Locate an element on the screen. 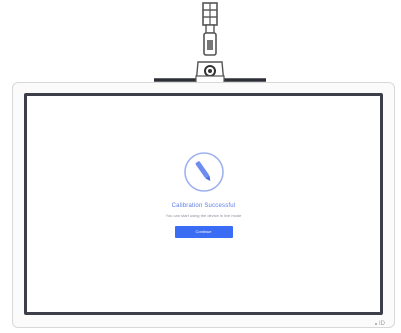 Image resolution: width=401 pixels, height=333 pixels. continue-button: Continue is located at coordinates (203, 232).